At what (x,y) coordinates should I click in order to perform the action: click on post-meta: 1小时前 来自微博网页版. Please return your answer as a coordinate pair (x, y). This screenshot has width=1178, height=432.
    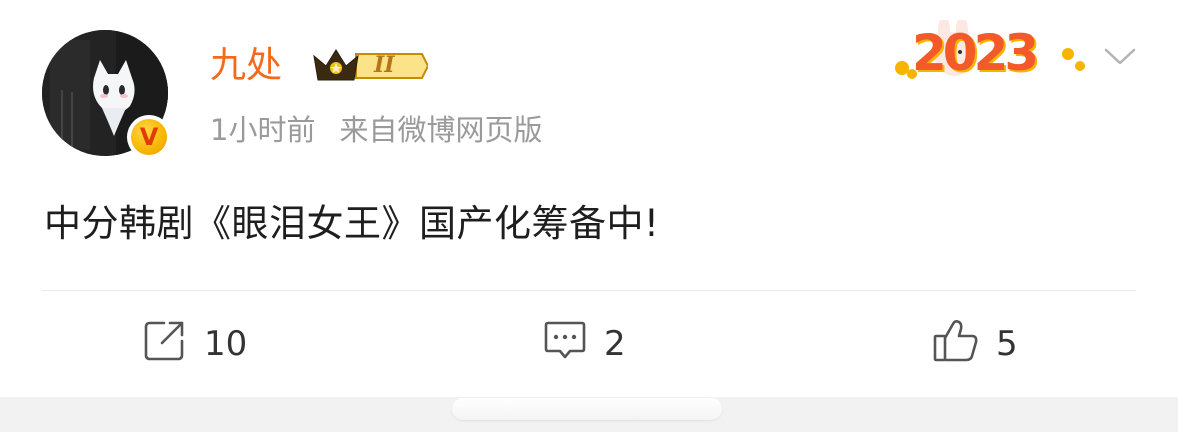
    Looking at the image, I should click on (376, 130).